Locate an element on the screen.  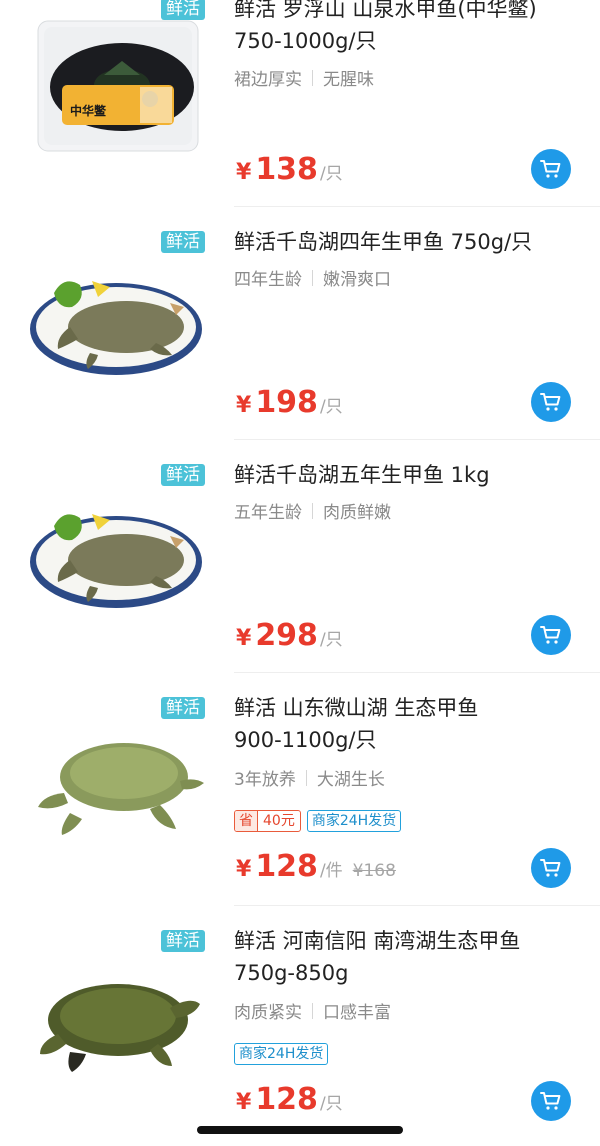
product-image: 中华鳖 is located at coordinates (119, 90).